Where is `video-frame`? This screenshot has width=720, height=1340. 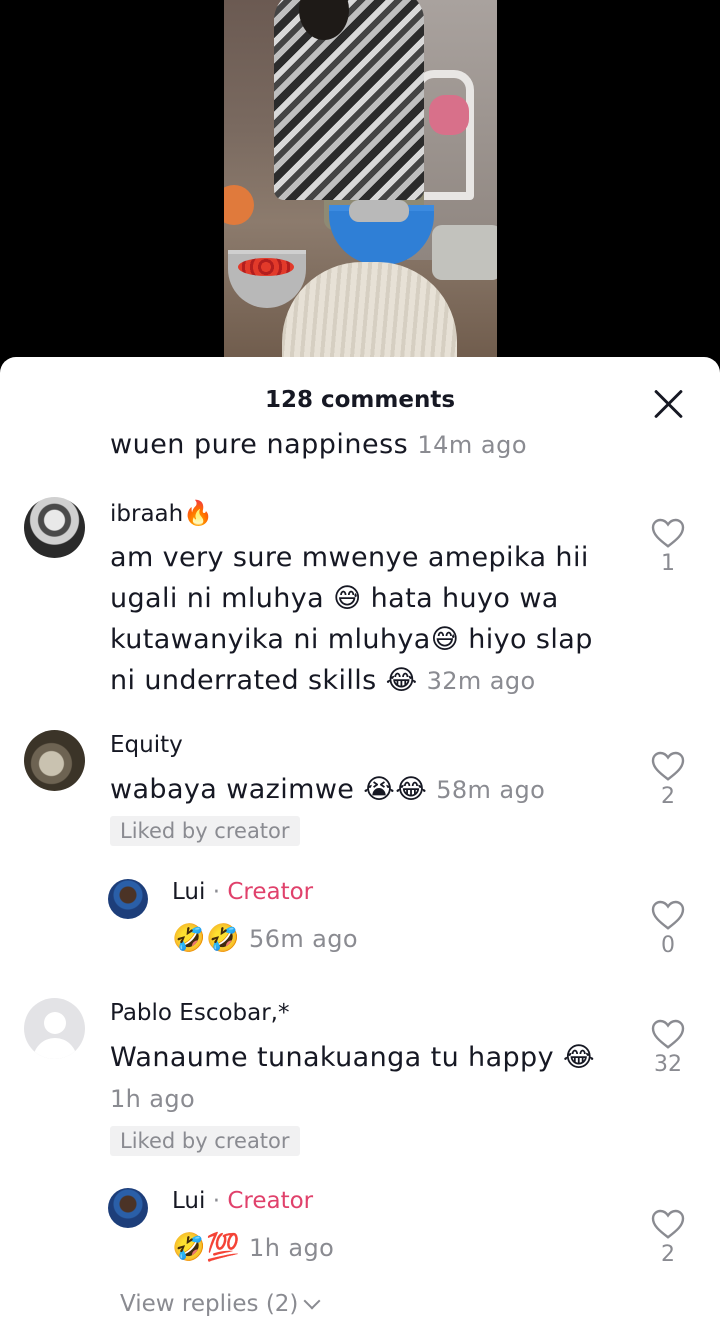
video-frame is located at coordinates (360, 185).